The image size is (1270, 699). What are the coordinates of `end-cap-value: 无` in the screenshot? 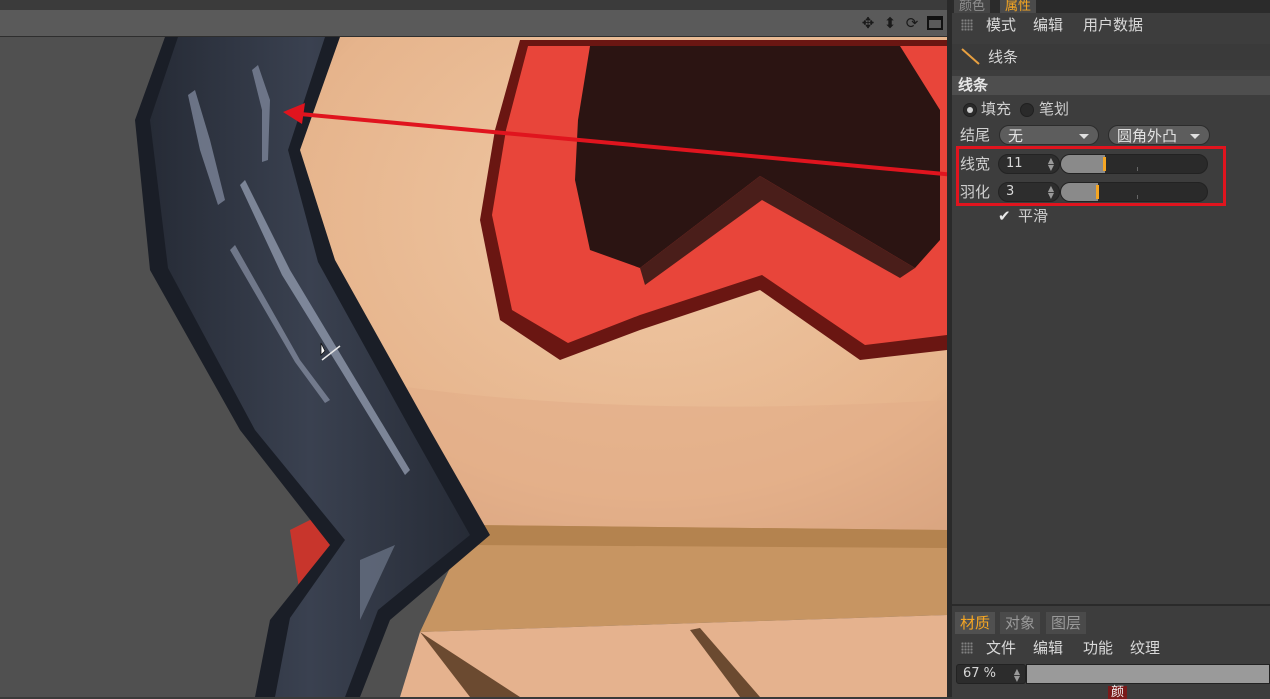 It's located at (1016, 136).